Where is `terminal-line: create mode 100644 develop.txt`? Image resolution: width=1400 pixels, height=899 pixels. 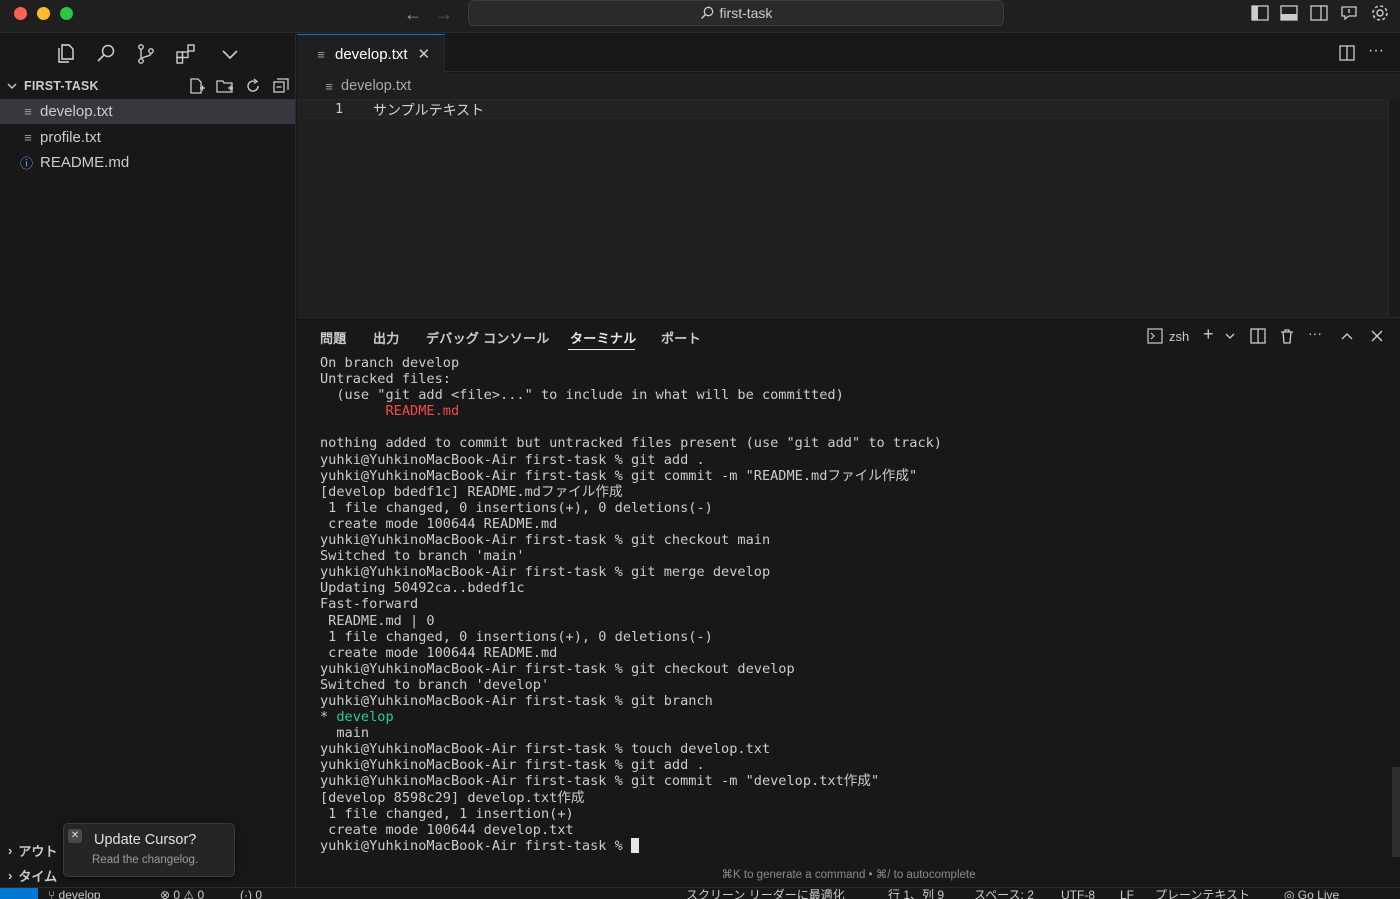
terminal-line: create mode 100644 develop.txt is located at coordinates (447, 829).